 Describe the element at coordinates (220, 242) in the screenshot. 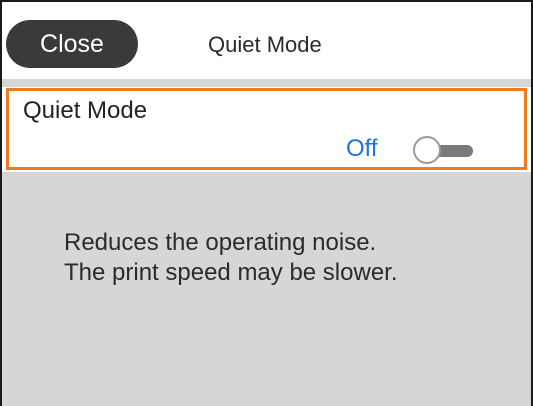

I see `description-line-1: Reduces the operating noise.` at that location.